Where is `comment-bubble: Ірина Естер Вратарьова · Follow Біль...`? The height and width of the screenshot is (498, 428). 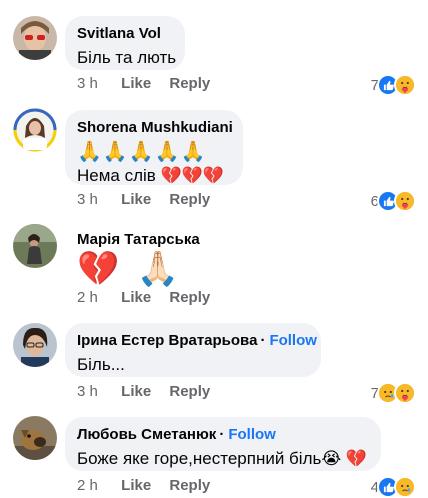 comment-bubble: Ірина Естер Вратарьова · Follow Біль... is located at coordinates (193, 350).